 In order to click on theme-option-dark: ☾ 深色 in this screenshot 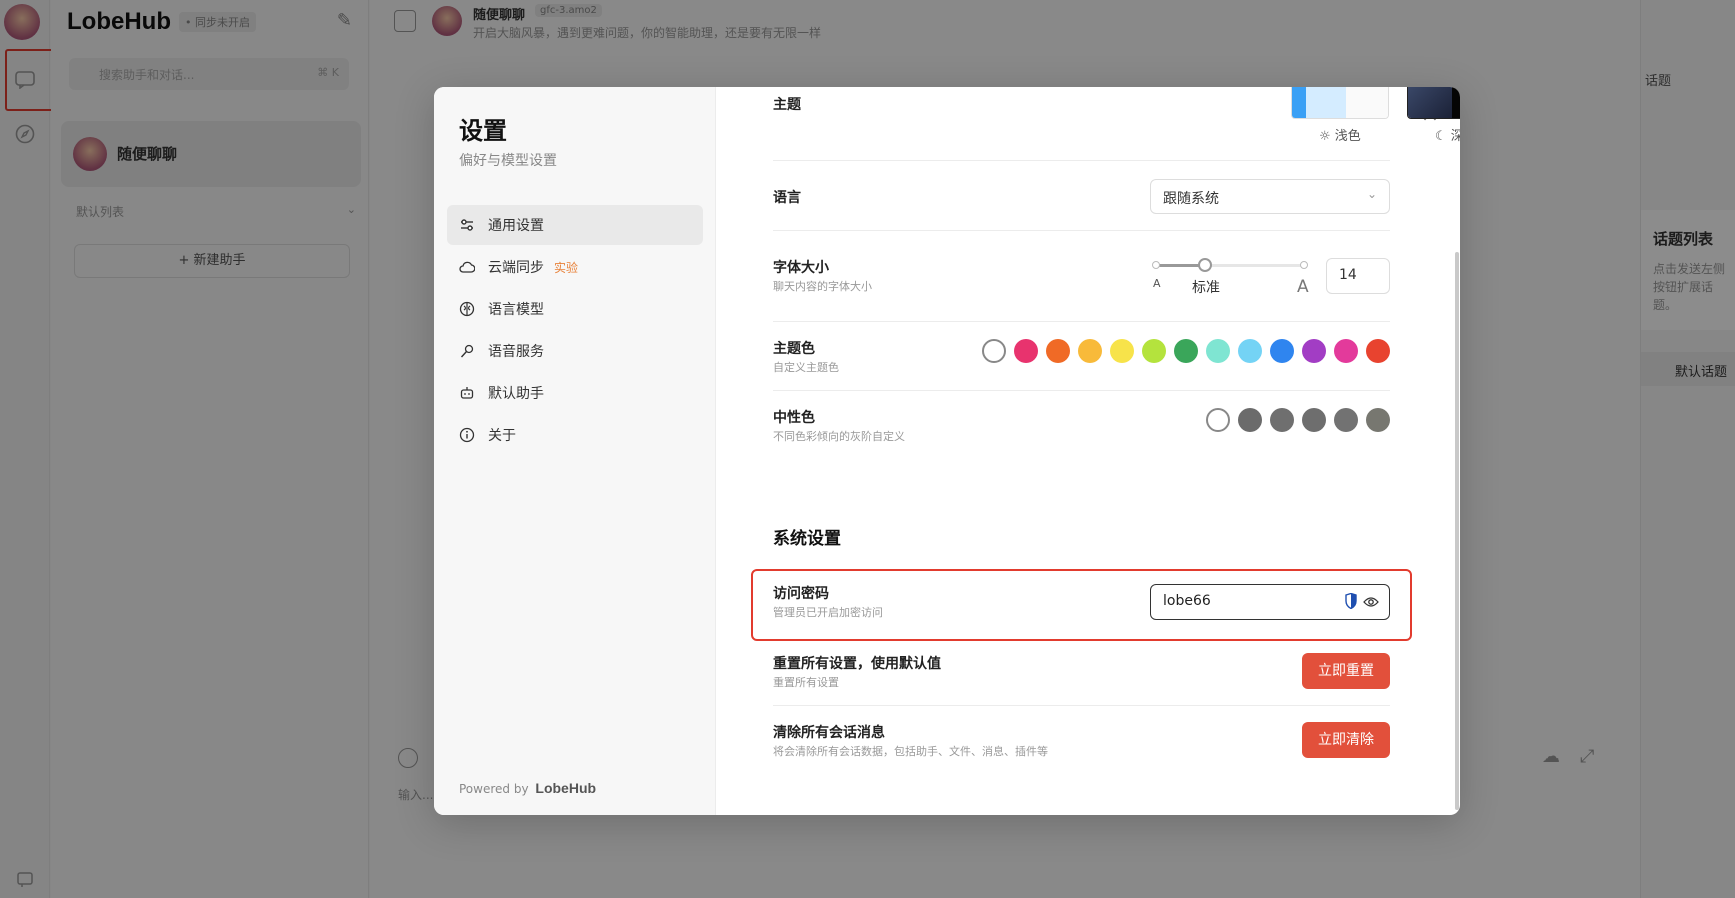, I will do `click(1433, 115)`.